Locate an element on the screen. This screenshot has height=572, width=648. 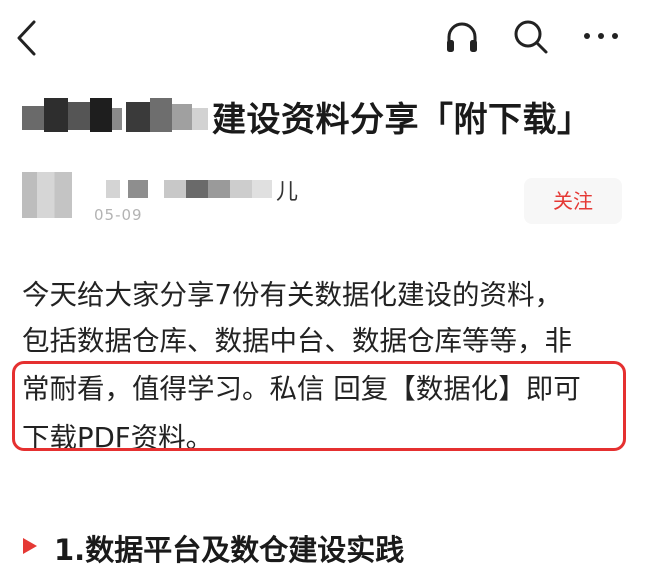
headphone-icon is located at coordinates (462, 37).